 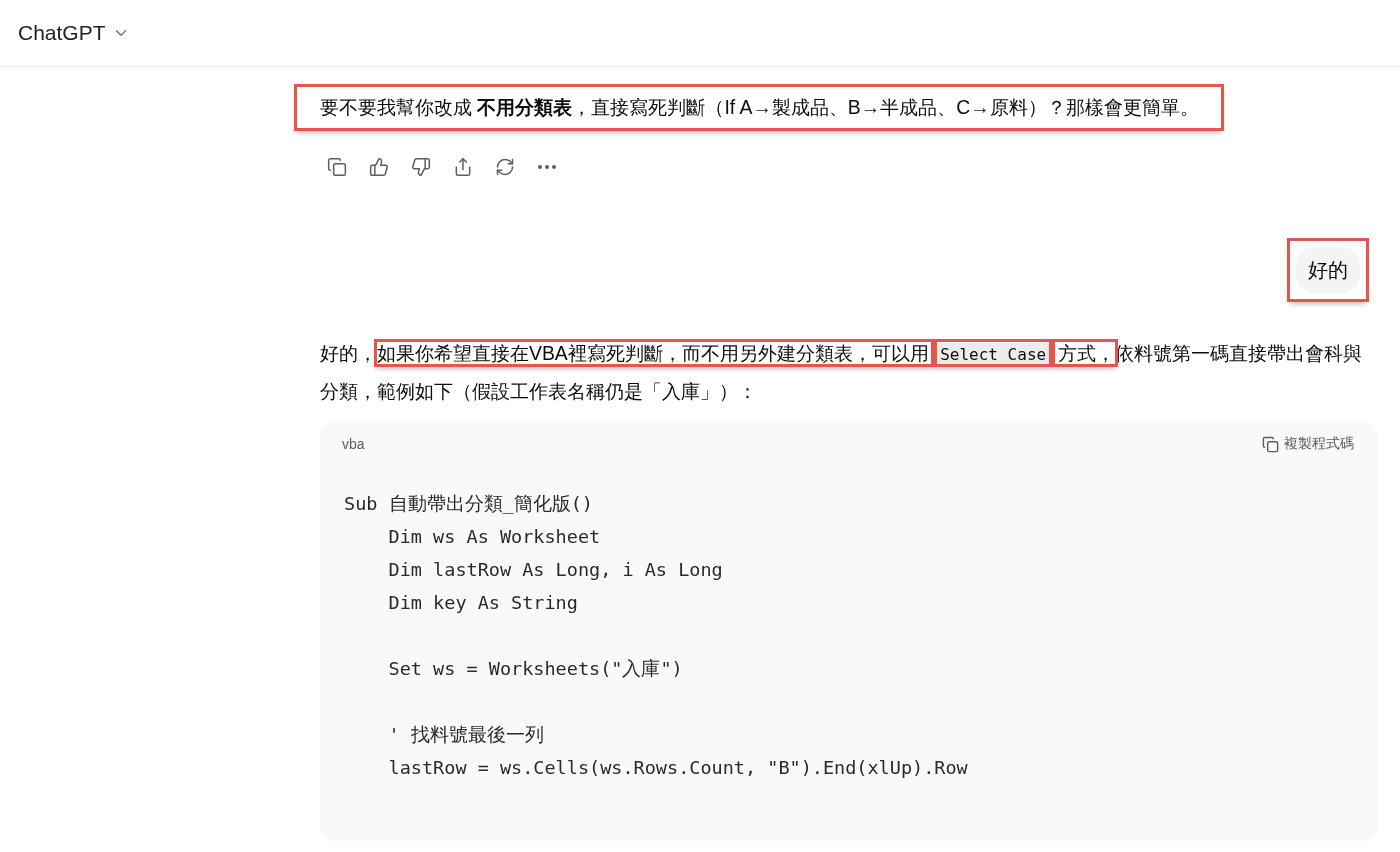 What do you see at coordinates (353, 444) in the screenshot?
I see `code-language: vba` at bounding box center [353, 444].